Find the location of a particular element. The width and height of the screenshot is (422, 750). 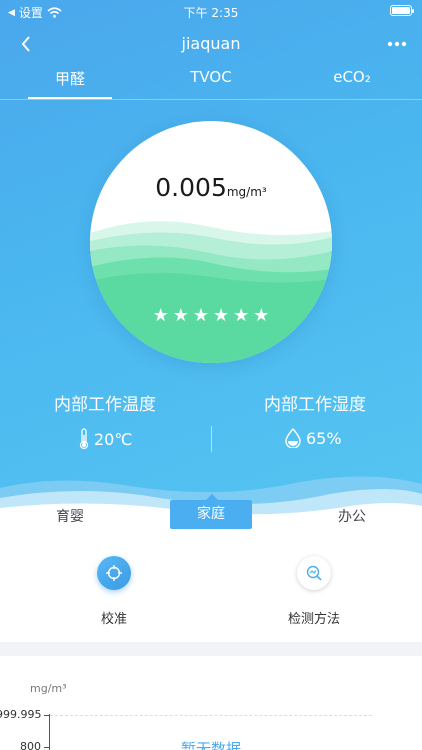

chart-tick-label: 999.995 is located at coordinates (21, 714).